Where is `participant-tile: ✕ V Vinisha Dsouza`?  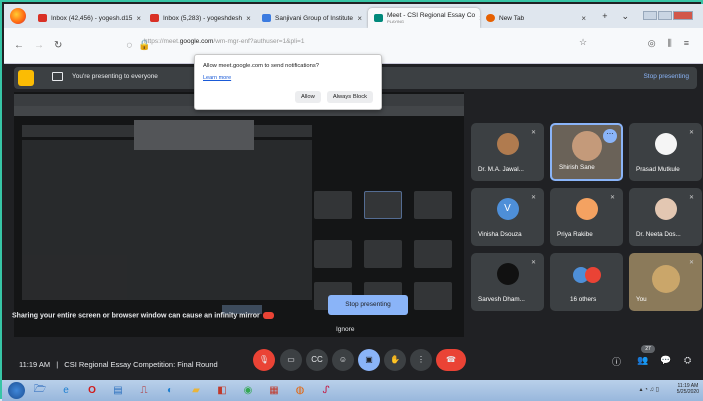
participant-tile: ✕ V Vinisha Dsouza is located at coordinates (507, 217).